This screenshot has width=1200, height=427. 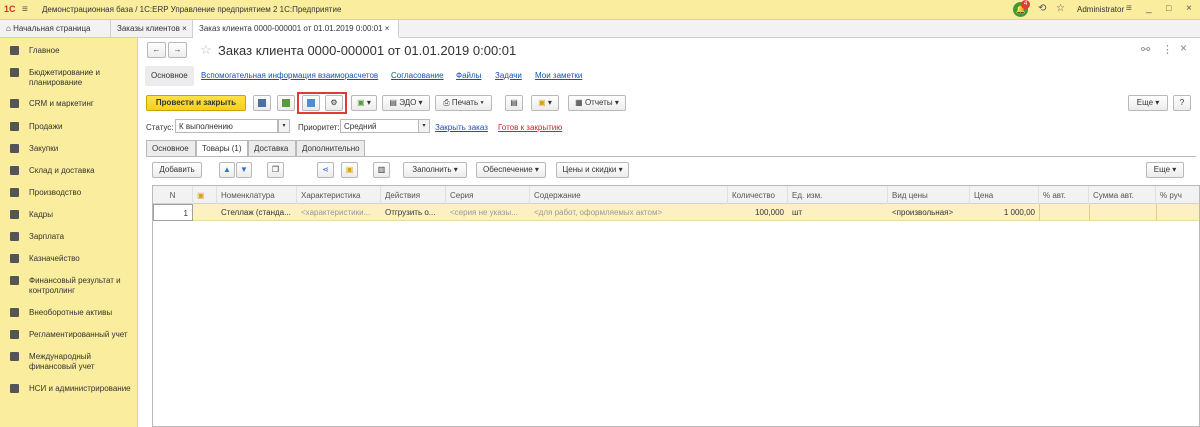 I want to click on grid-more-button: Еще ▾, so click(x=1165, y=170).